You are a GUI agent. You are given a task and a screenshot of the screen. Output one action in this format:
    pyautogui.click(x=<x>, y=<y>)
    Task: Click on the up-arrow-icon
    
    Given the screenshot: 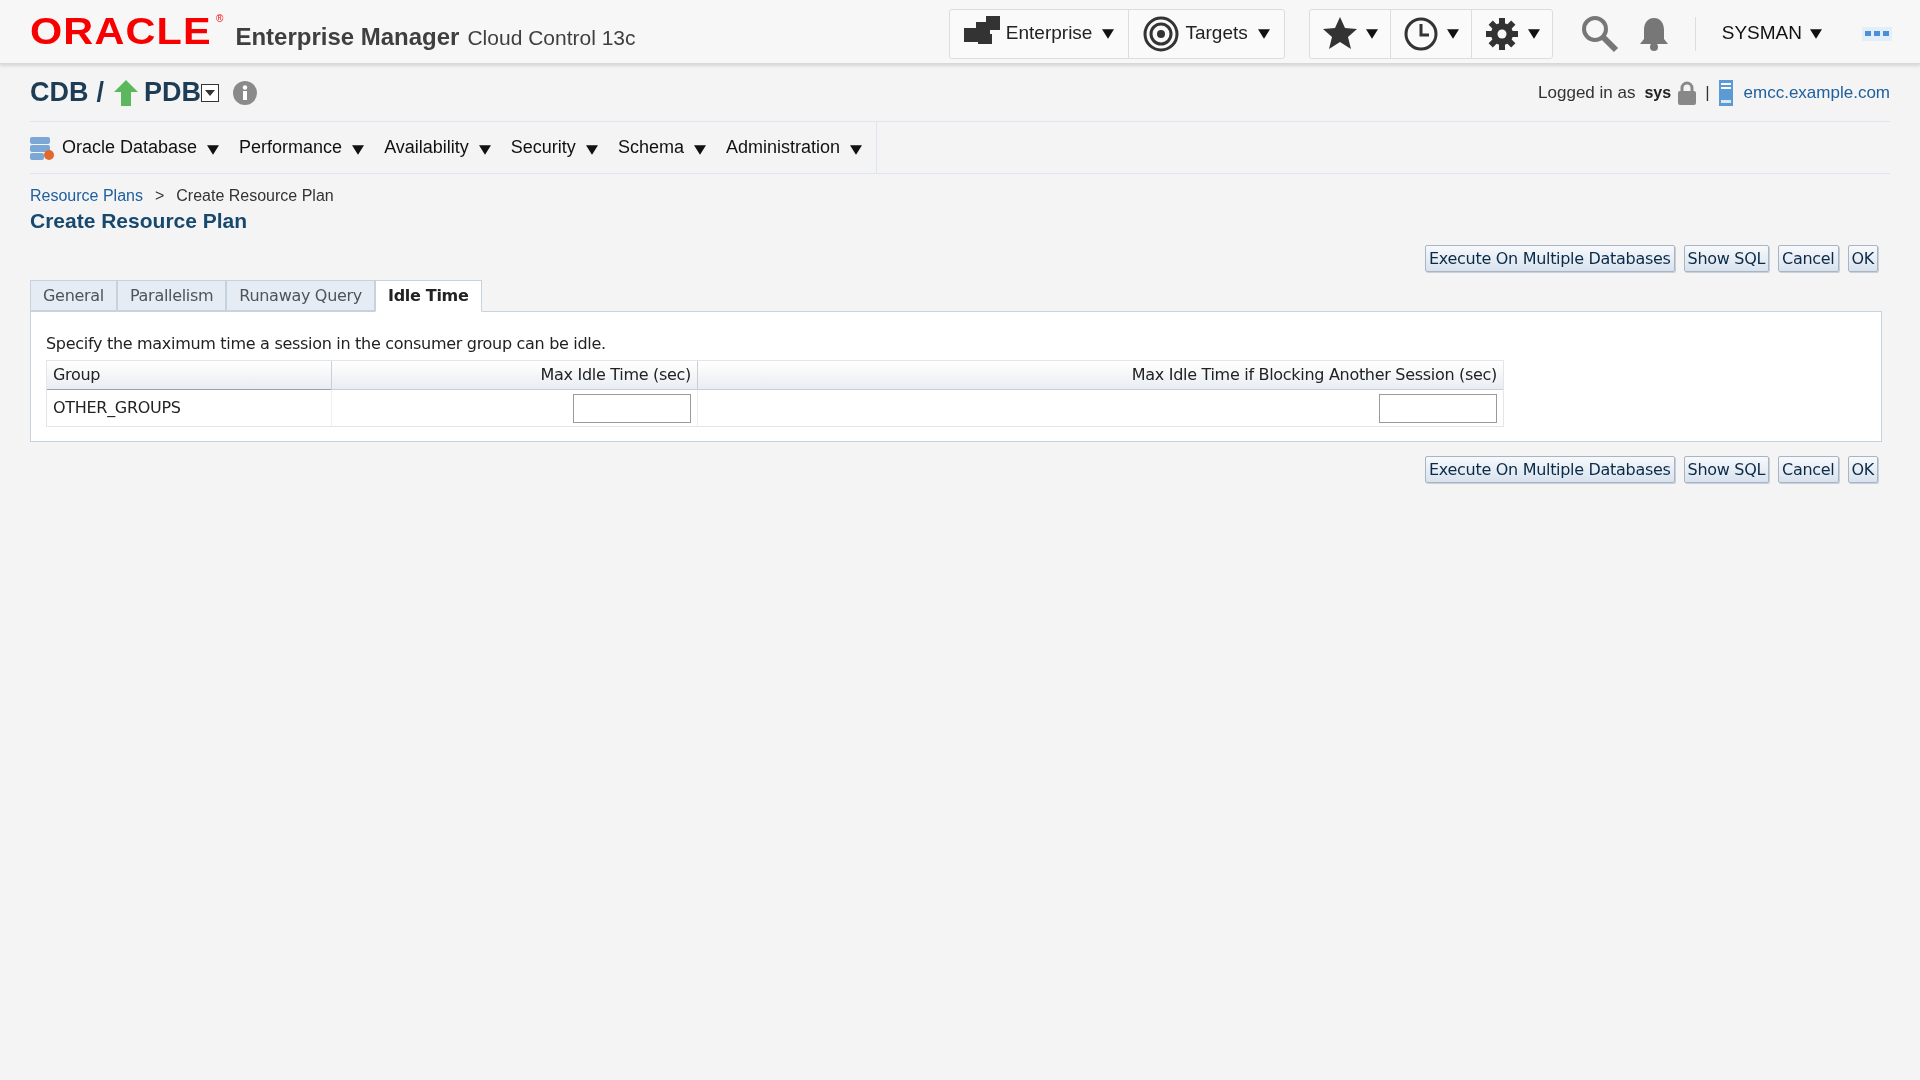 What is the action you would take?
    pyautogui.click(x=126, y=92)
    